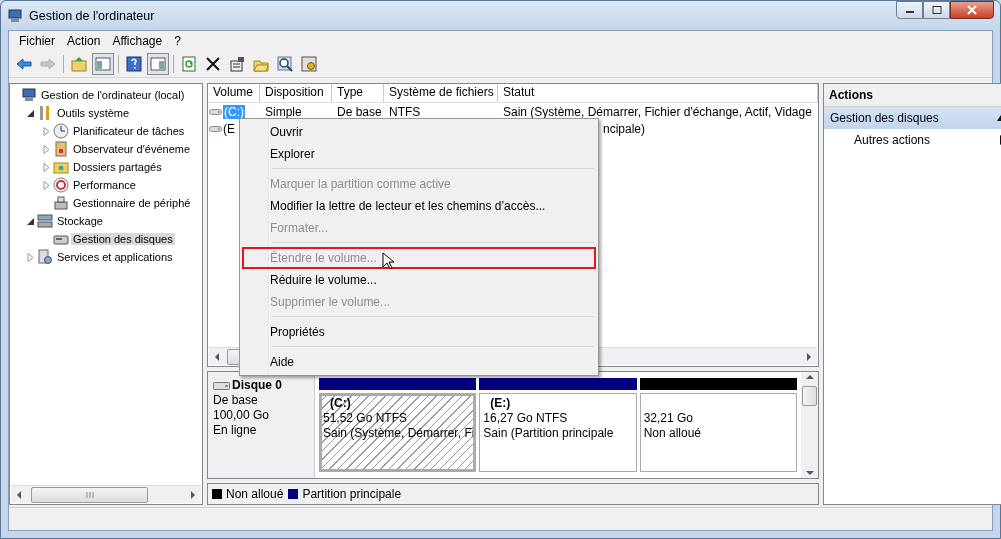 This screenshot has width=1001, height=539. Describe the element at coordinates (500, 403) in the screenshot. I see `partition-label: (E:)` at that location.